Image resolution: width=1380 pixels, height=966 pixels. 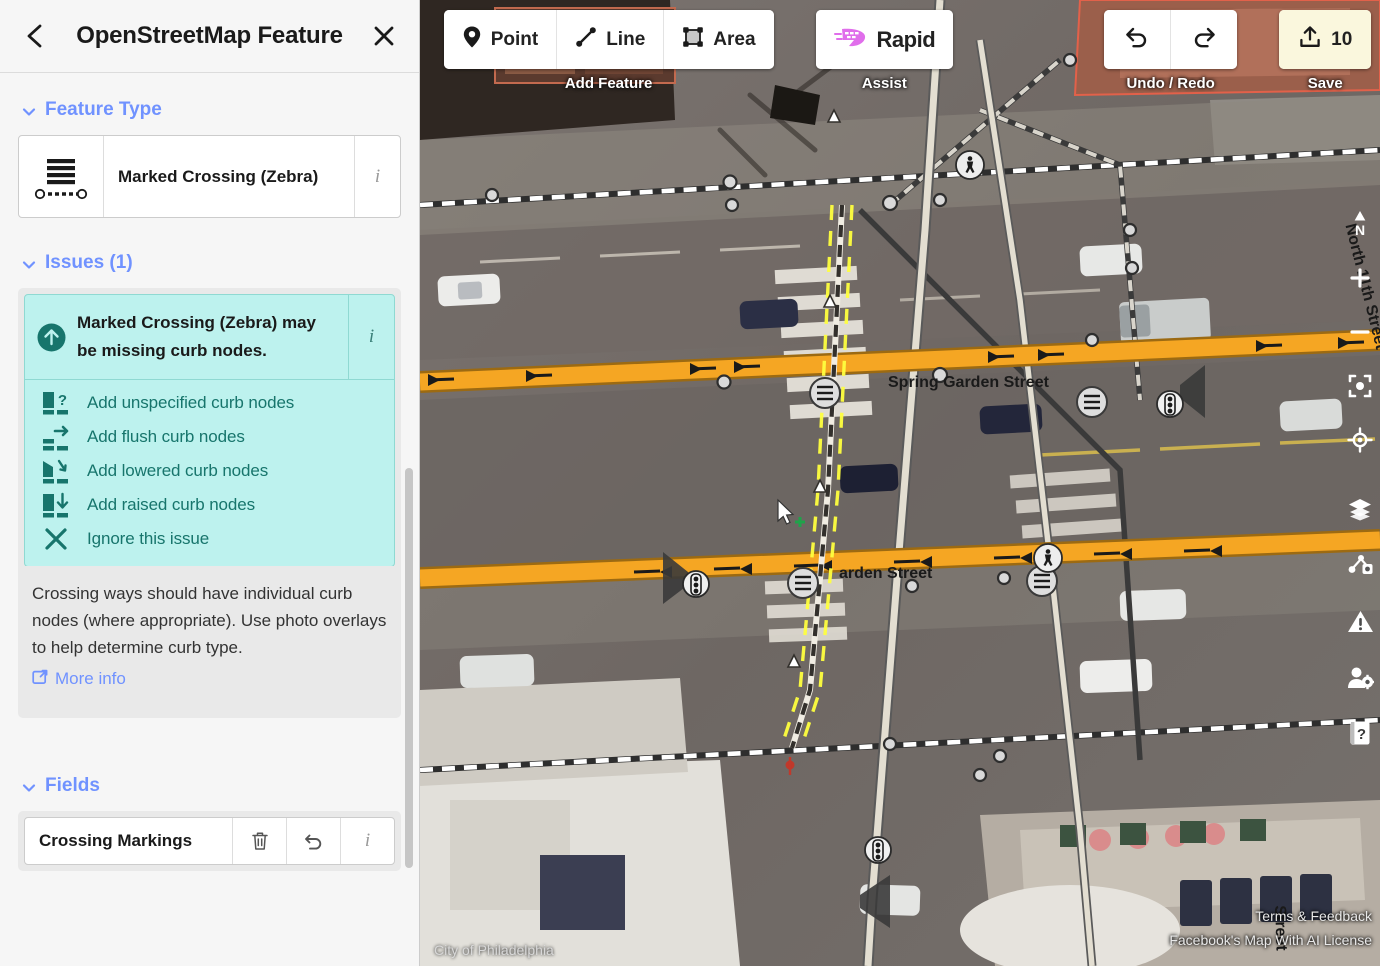 What do you see at coordinates (367, 840) in the screenshot?
I see `info-icon: i` at bounding box center [367, 840].